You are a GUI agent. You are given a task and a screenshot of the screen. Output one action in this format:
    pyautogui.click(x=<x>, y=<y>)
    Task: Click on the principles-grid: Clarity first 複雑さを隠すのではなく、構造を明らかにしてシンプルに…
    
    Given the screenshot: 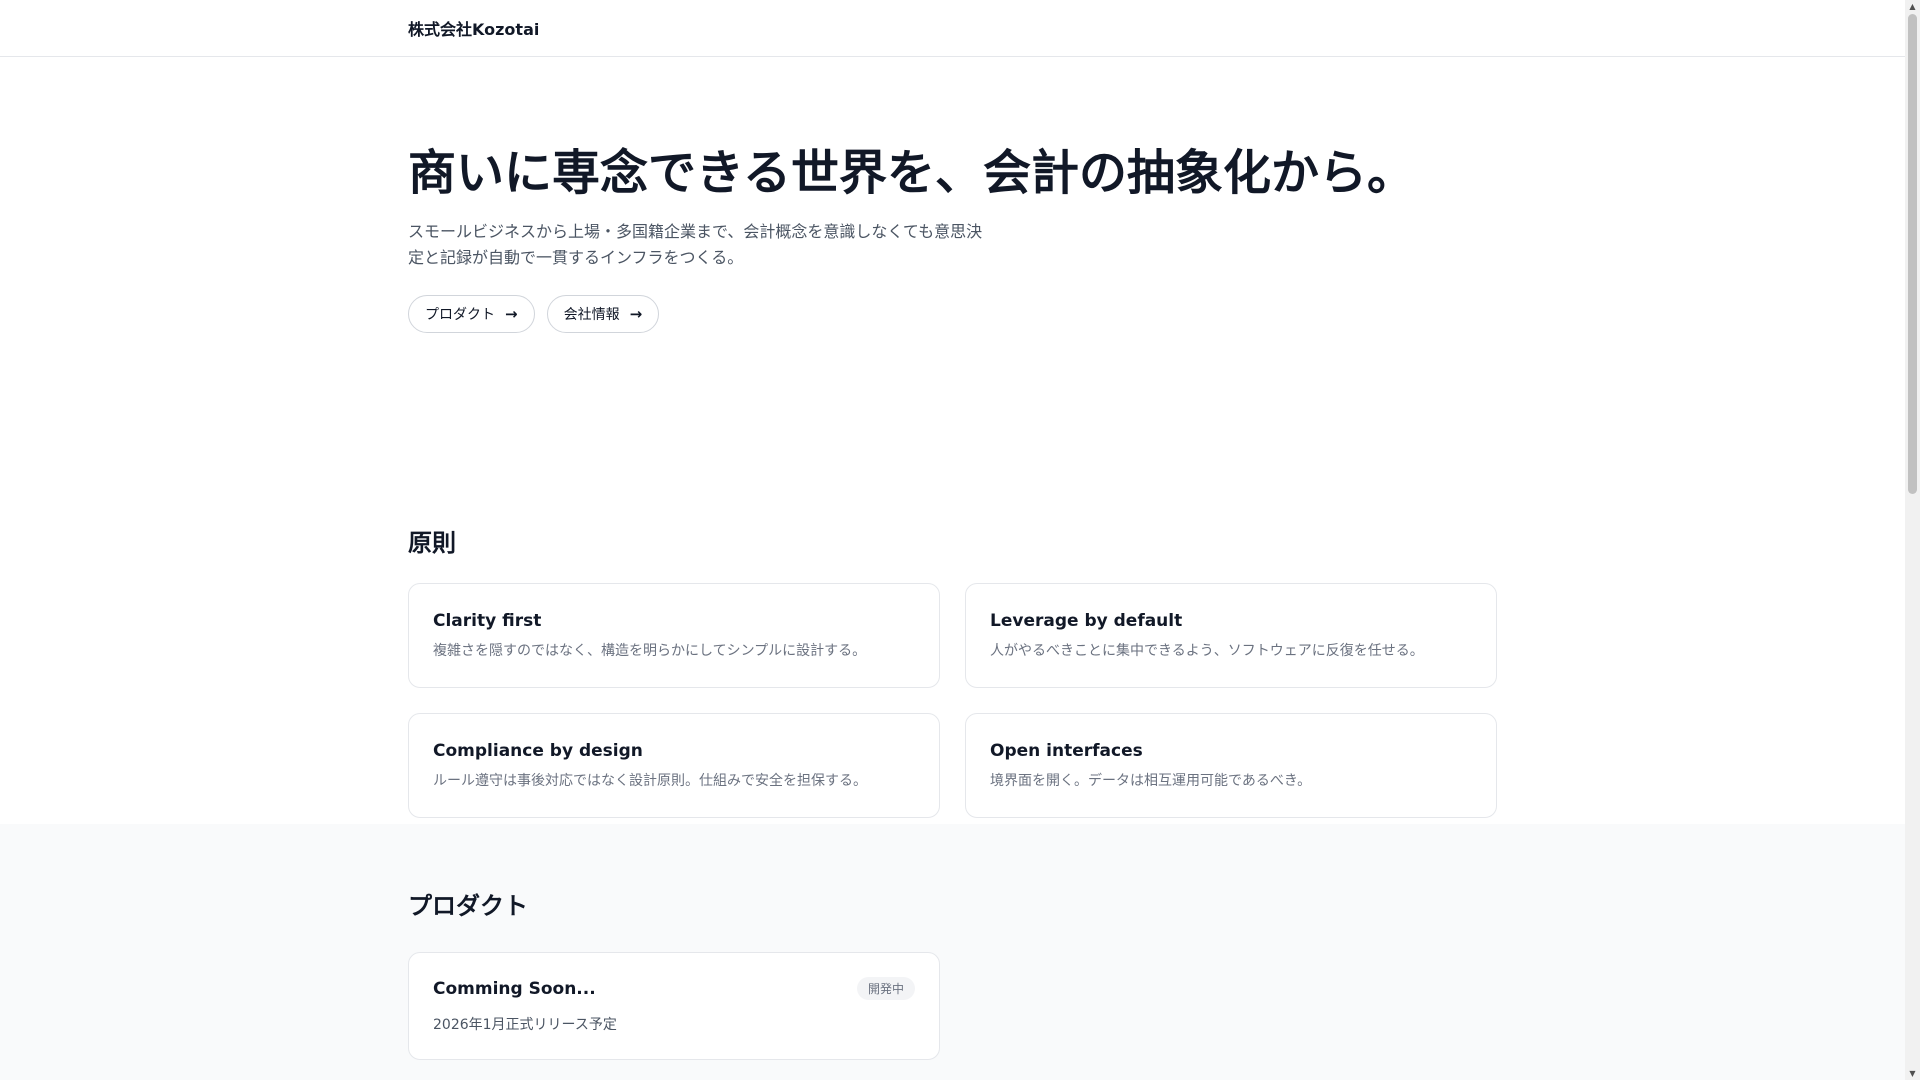 What is the action you would take?
    pyautogui.click(x=952, y=700)
    